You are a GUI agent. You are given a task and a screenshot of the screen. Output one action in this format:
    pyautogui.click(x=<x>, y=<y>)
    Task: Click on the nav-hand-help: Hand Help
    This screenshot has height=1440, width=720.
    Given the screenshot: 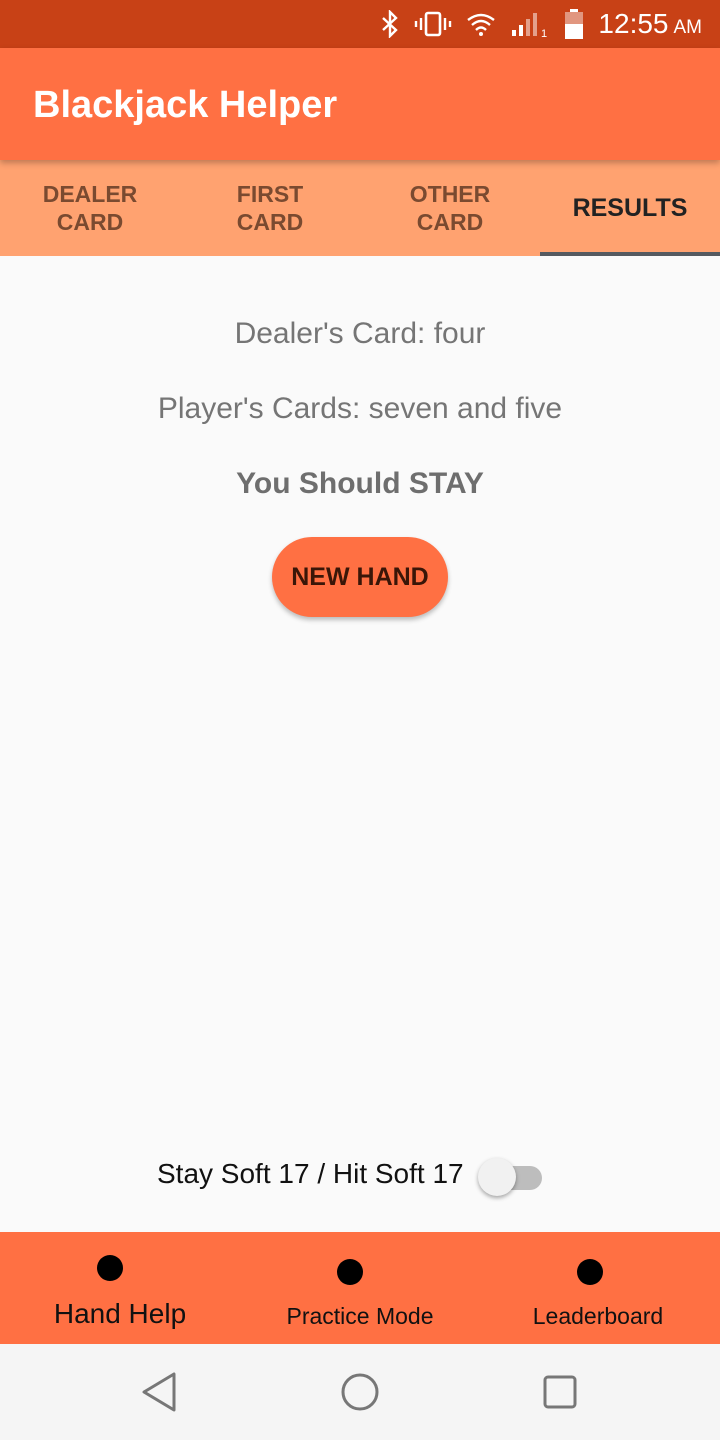 What is the action you would take?
    pyautogui.click(x=120, y=1288)
    